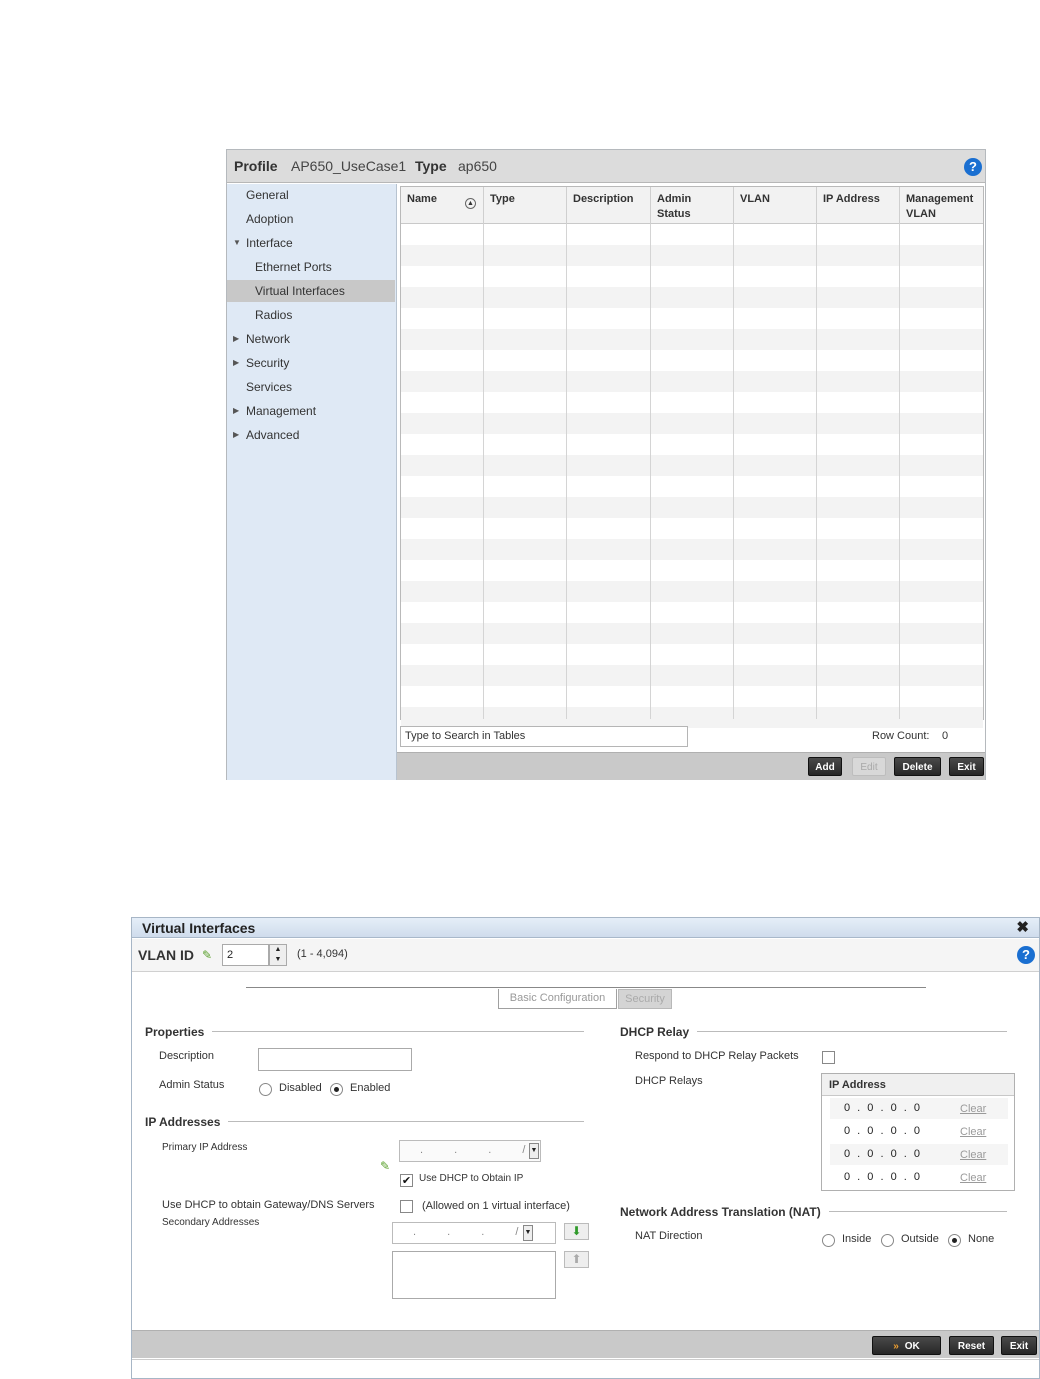 The image size is (1040, 1379). Describe the element at coordinates (971, 1345) in the screenshot. I see `reset-button: Reset` at that location.